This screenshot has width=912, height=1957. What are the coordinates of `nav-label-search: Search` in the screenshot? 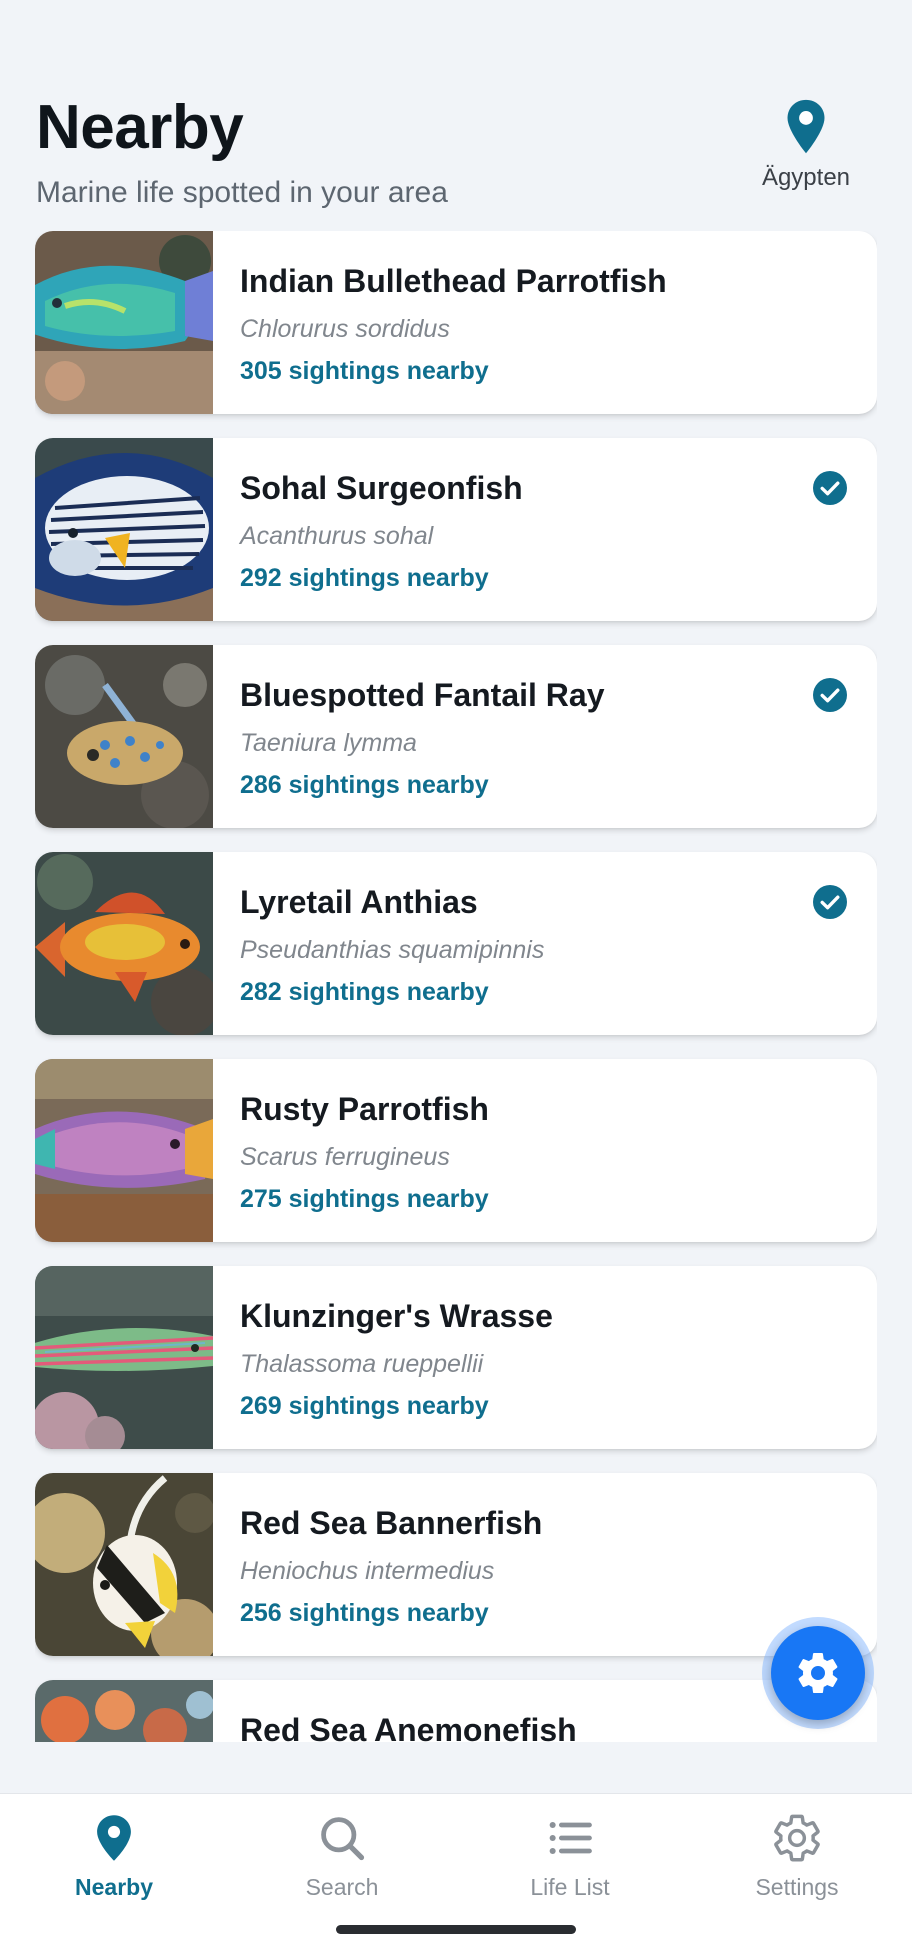 It's located at (342, 1887).